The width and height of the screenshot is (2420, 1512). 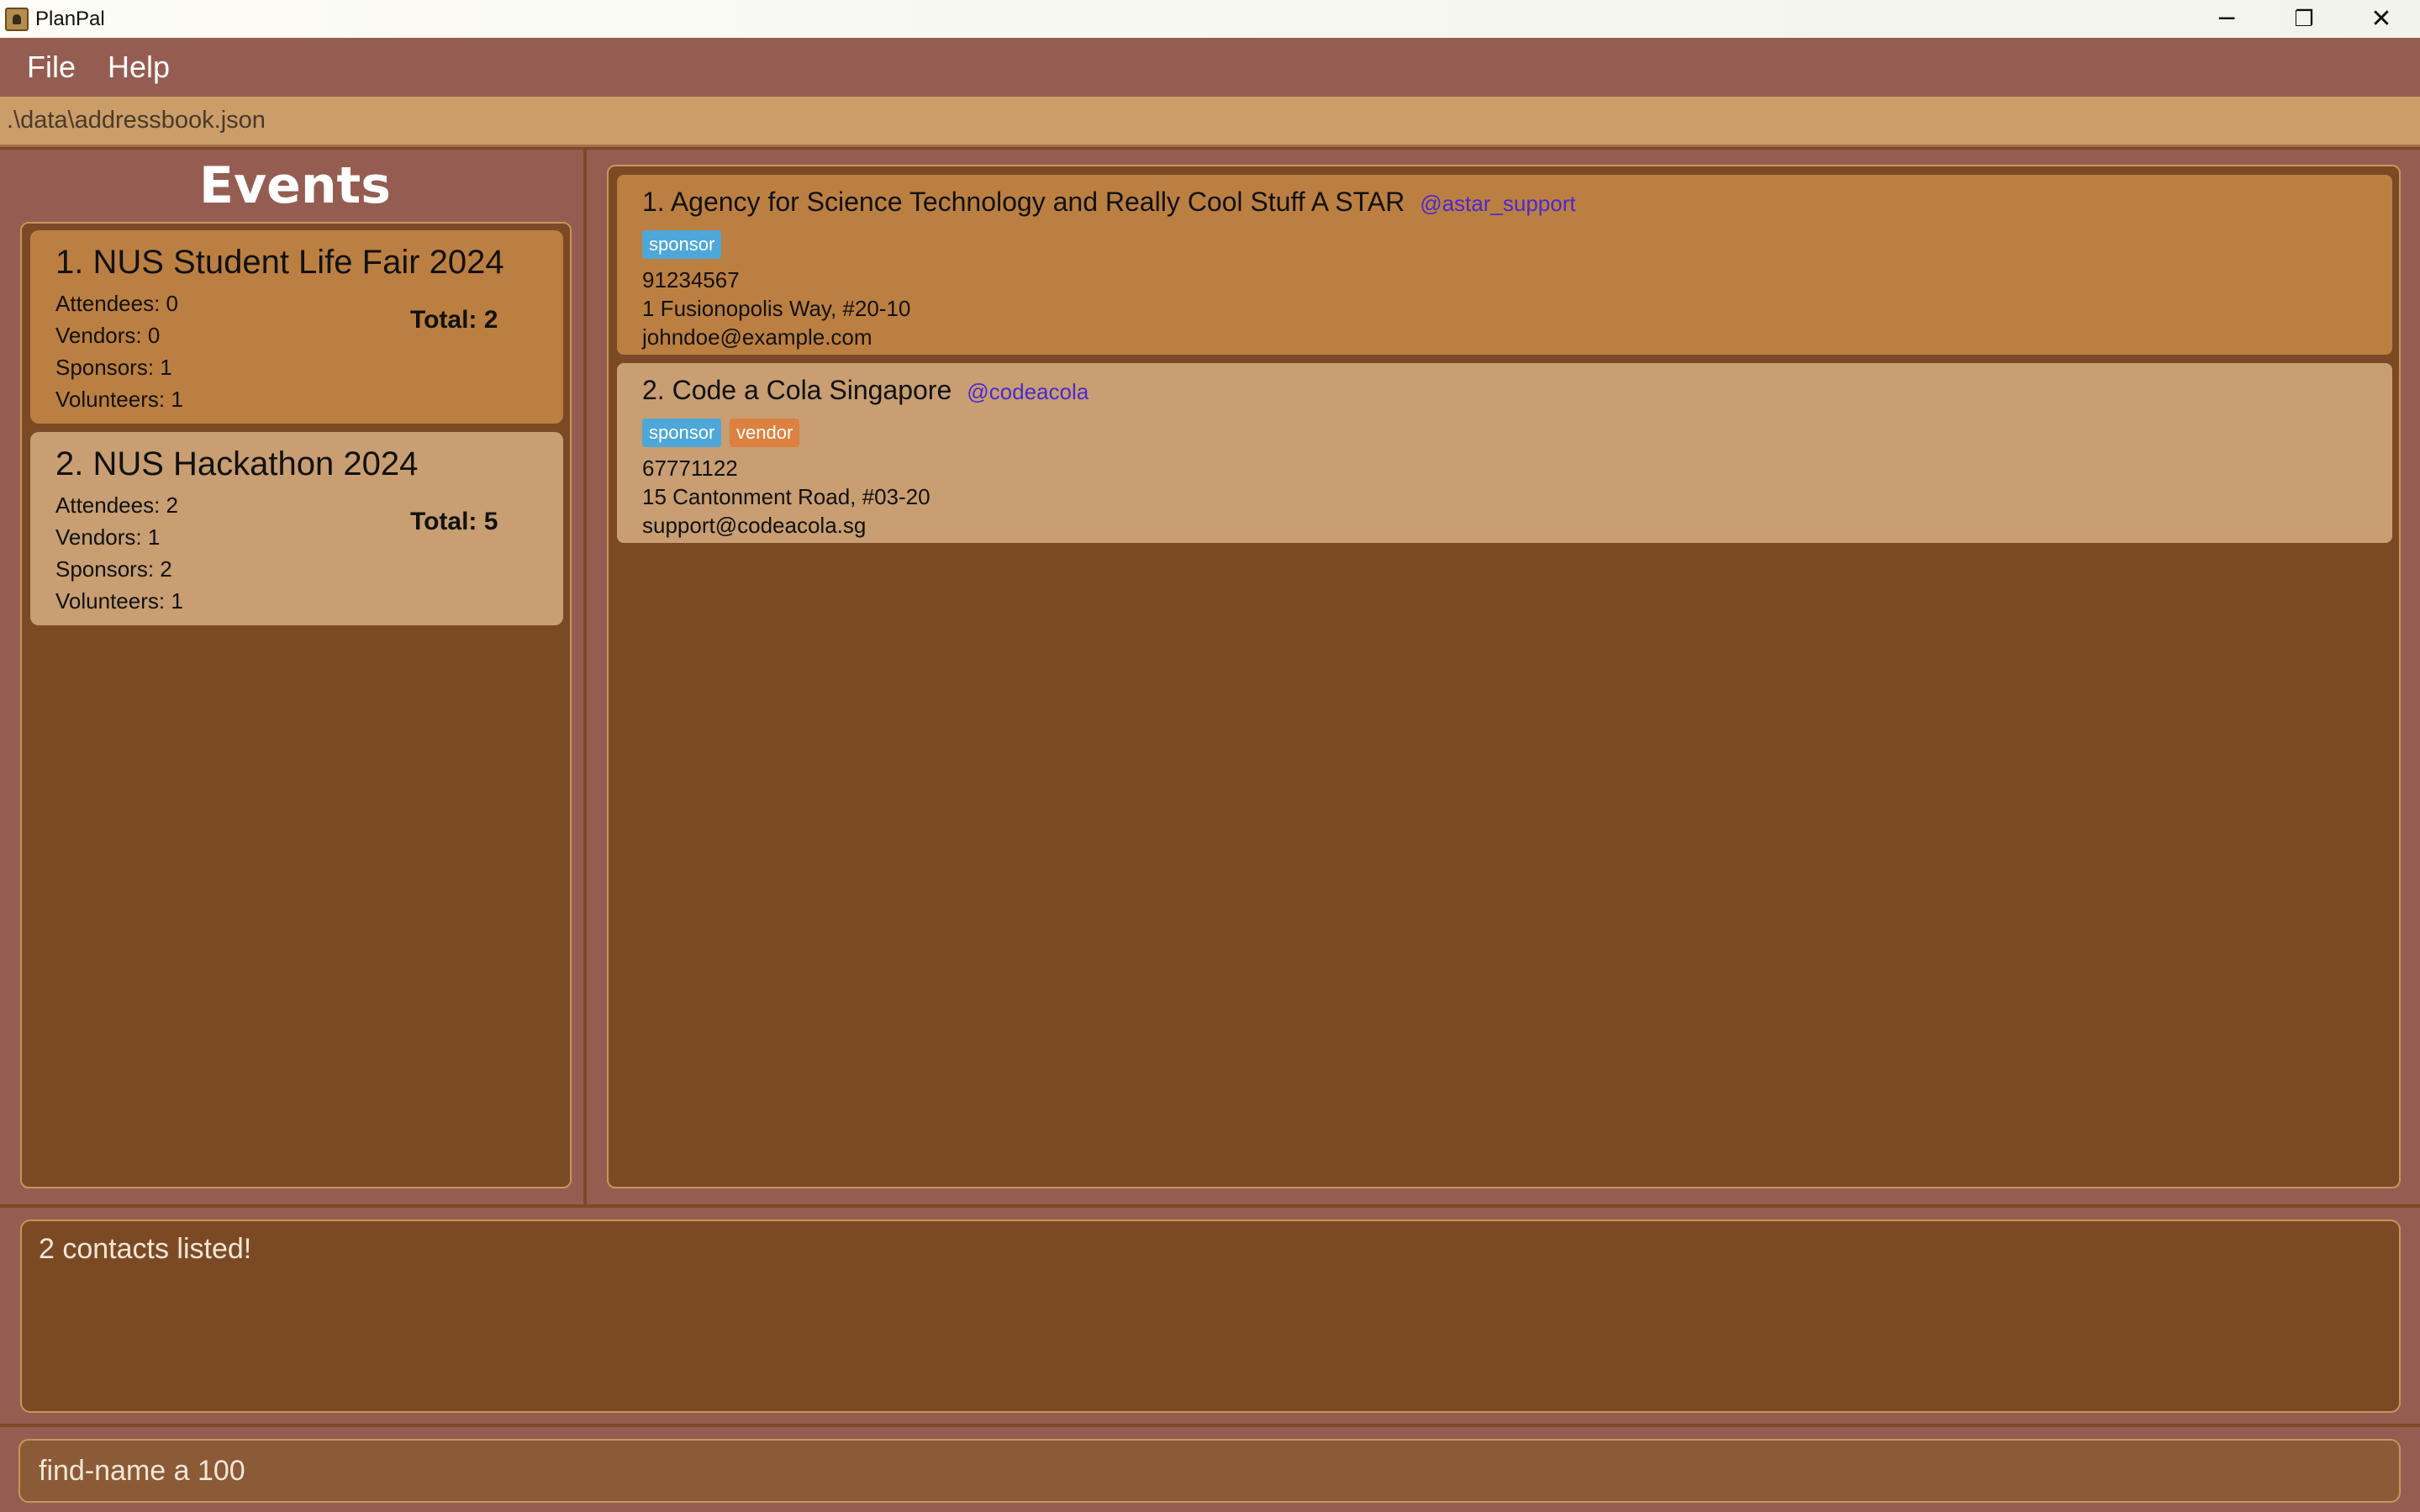 I want to click on contact-address: 1 Fusionopolis Way, #20-10, so click(x=776, y=308).